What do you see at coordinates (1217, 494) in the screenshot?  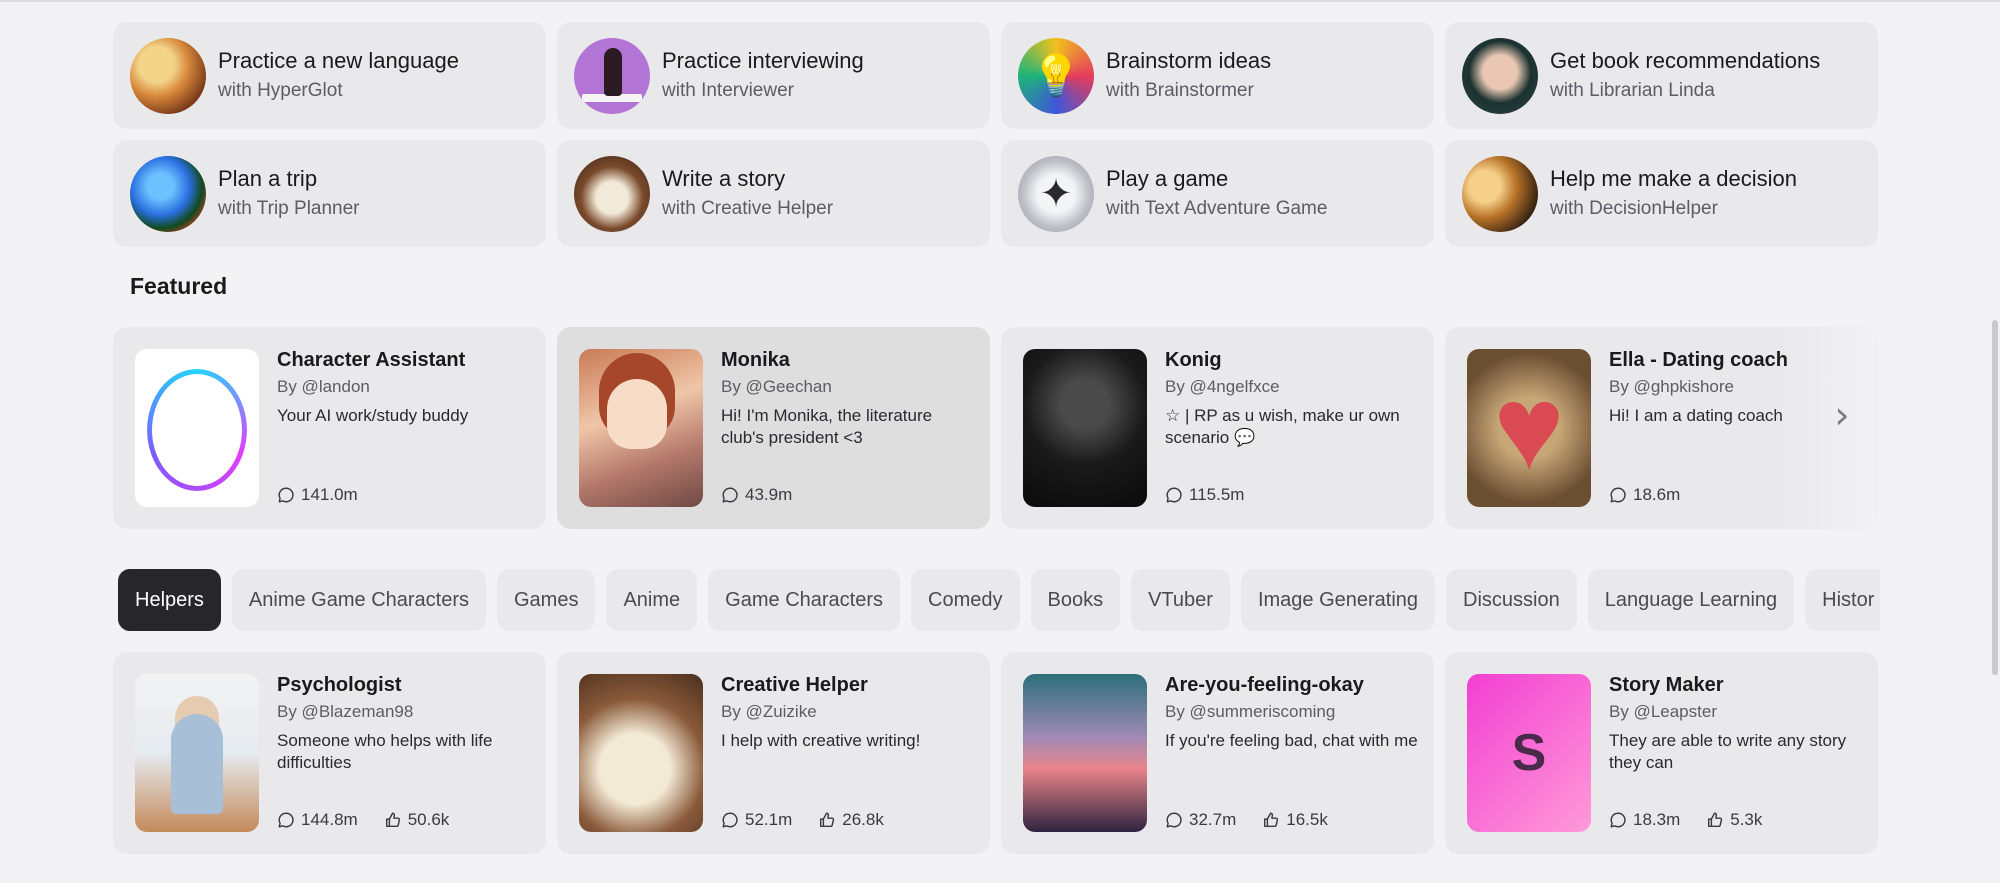 I see `chat-count: 115.5m` at bounding box center [1217, 494].